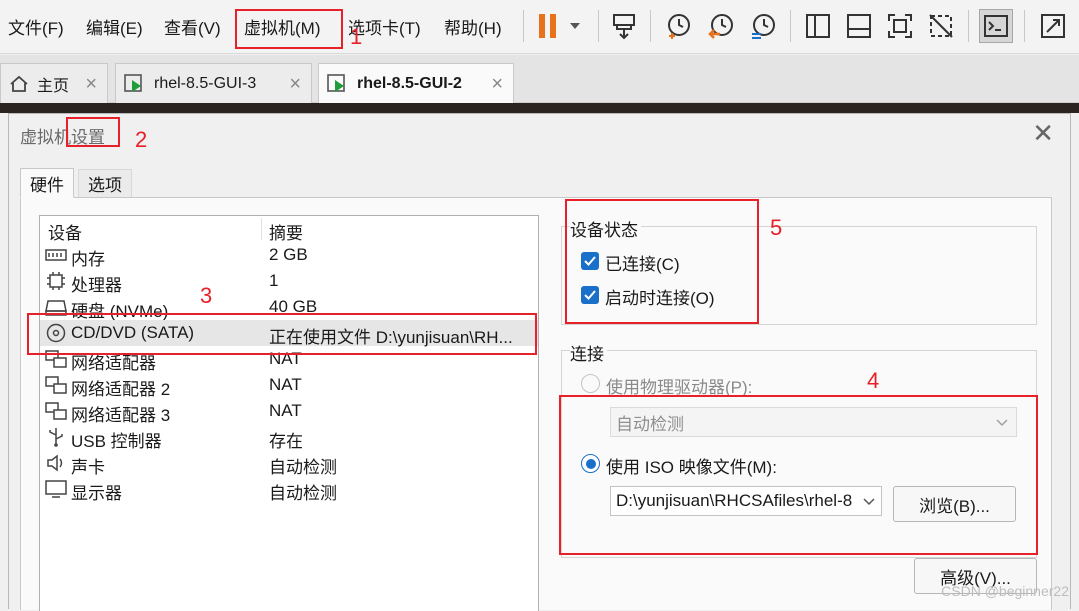  I want to click on close-icon: ✕, so click(1043, 133).